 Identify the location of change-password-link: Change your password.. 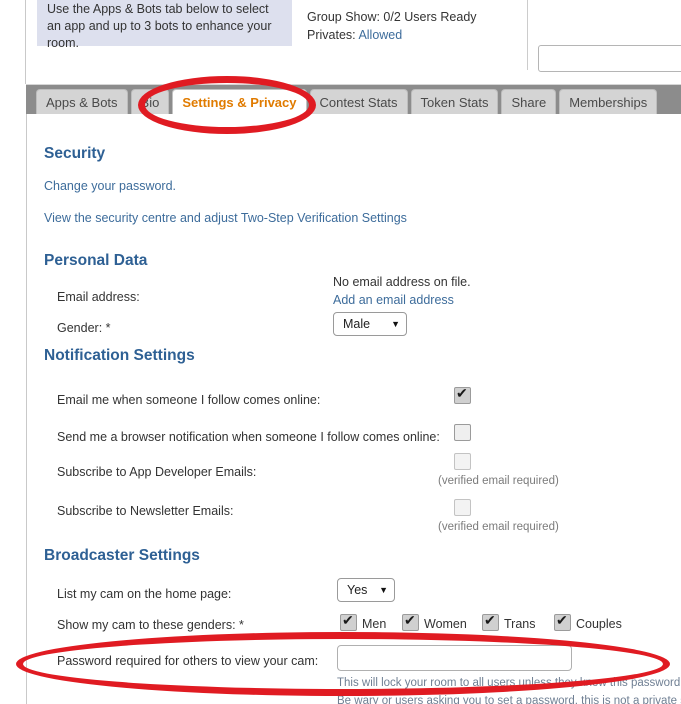
(110, 186).